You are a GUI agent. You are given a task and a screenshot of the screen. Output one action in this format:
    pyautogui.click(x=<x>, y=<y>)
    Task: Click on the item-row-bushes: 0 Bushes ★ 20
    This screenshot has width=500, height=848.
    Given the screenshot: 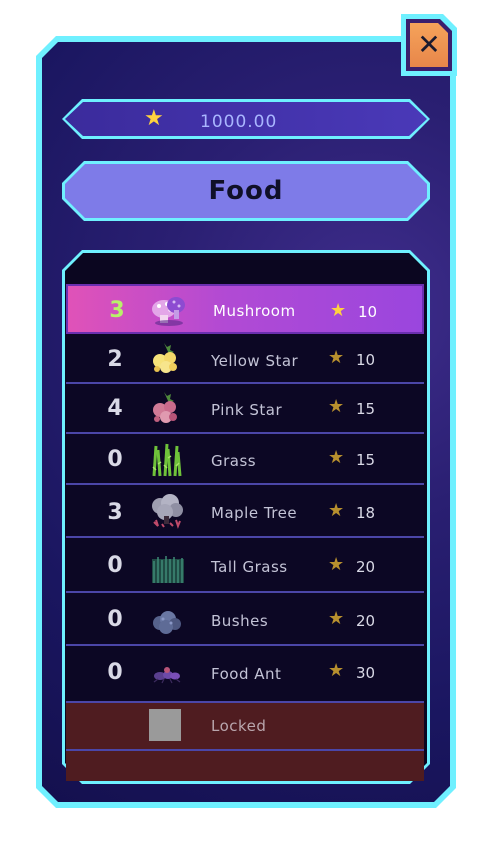 What is the action you would take?
    pyautogui.click(x=245, y=619)
    